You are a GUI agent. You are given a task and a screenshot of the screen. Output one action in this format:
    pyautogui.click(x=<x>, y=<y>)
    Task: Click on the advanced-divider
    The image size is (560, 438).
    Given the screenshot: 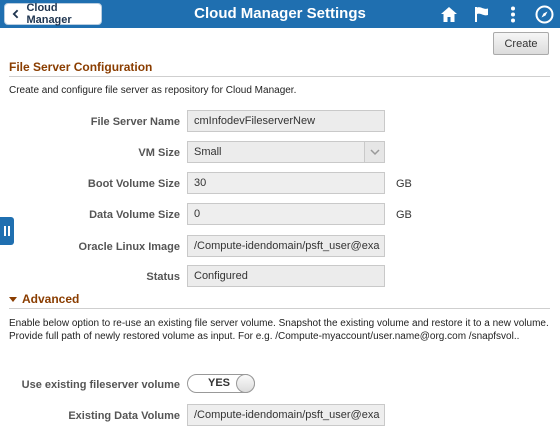 What is the action you would take?
    pyautogui.click(x=279, y=308)
    